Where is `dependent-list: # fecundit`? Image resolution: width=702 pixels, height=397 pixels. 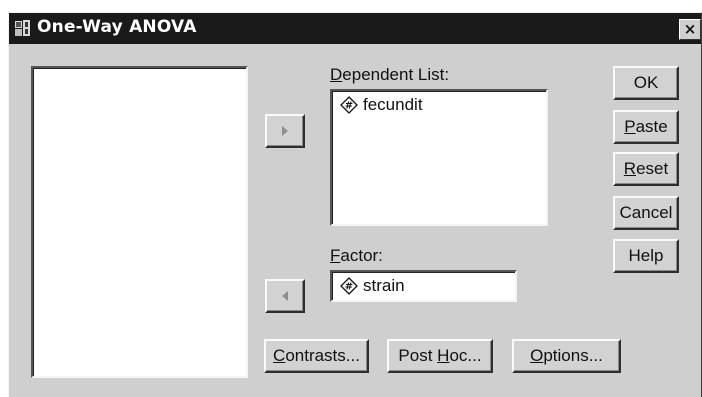 dependent-list: # fecundit is located at coordinates (439, 157).